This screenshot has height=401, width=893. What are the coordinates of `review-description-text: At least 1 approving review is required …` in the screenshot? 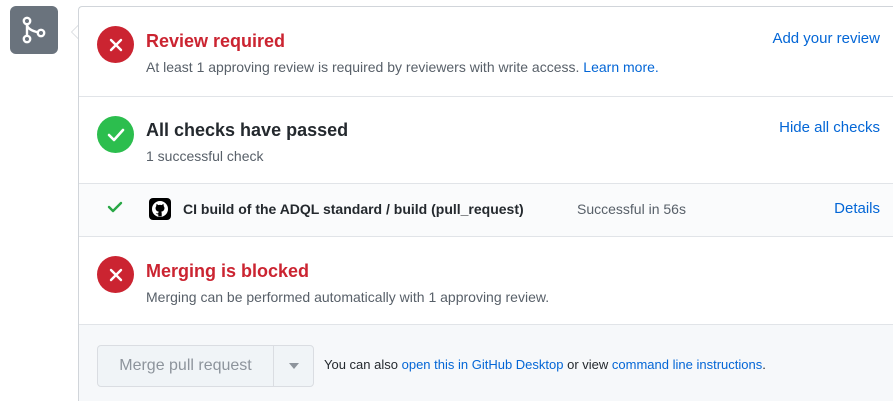 It's located at (363, 67).